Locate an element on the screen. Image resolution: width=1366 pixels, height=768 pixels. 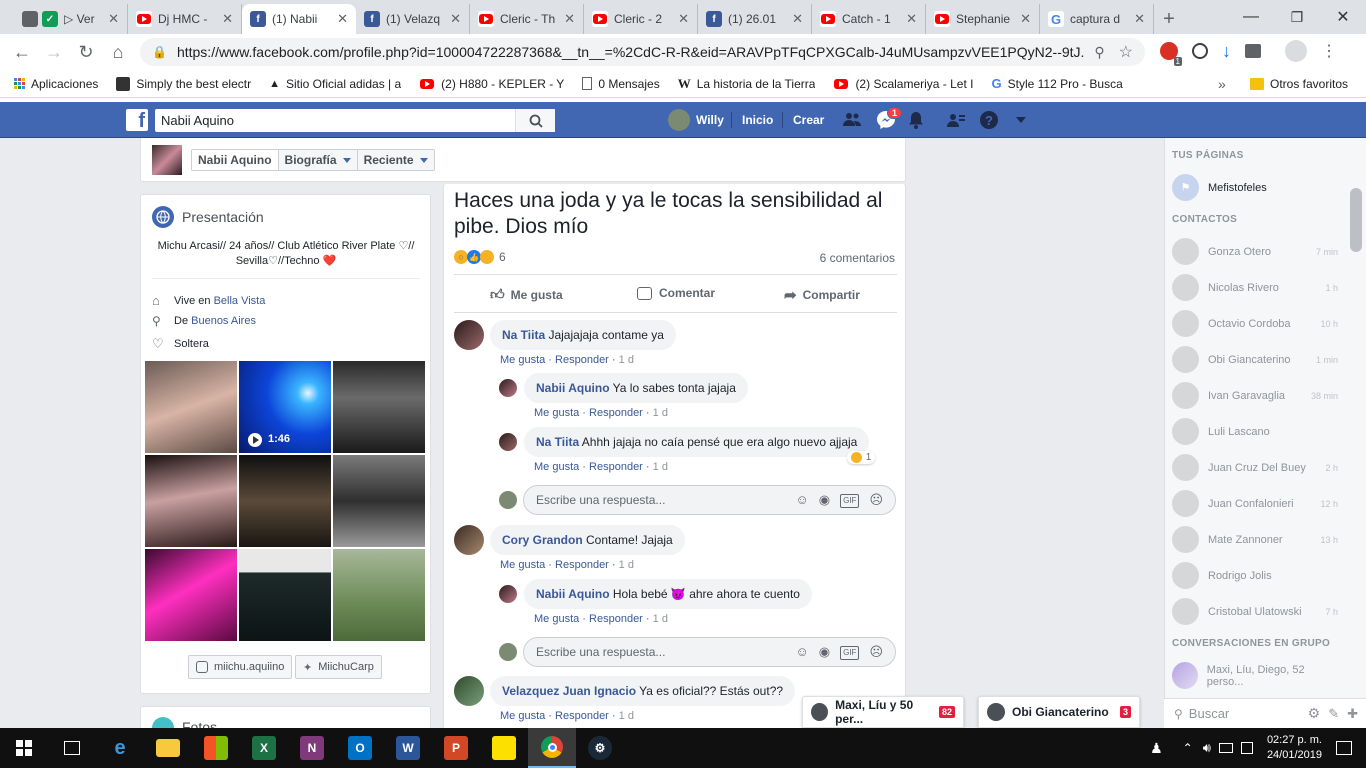
menu-kebab-icon: ⋮ is located at coordinates (1329, 51).